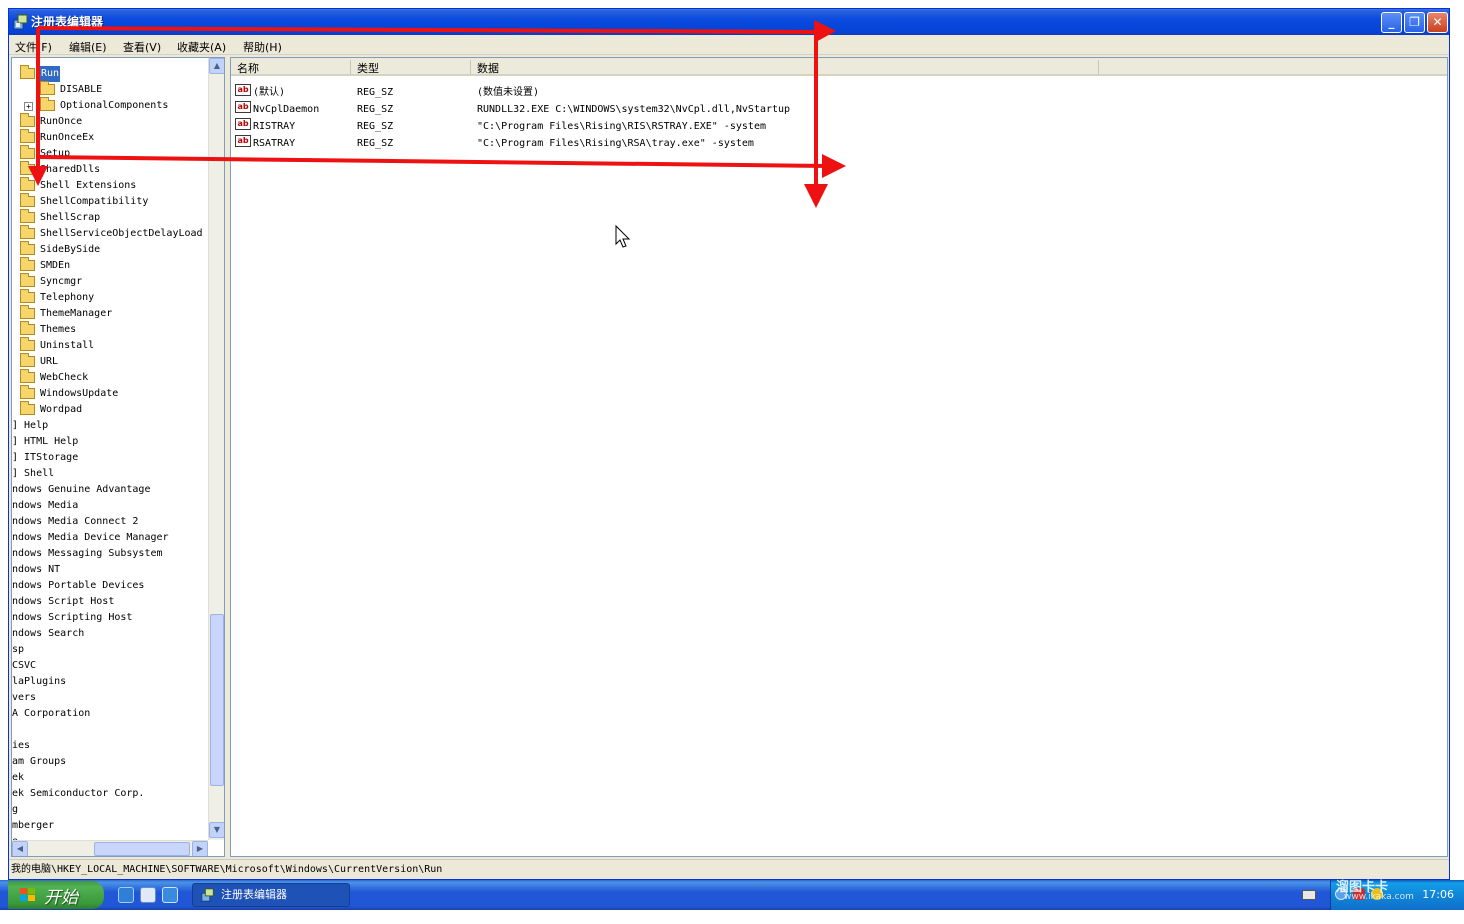  What do you see at coordinates (78, 585) in the screenshot?
I see `tree-item-label: ndows Portable Devices` at bounding box center [78, 585].